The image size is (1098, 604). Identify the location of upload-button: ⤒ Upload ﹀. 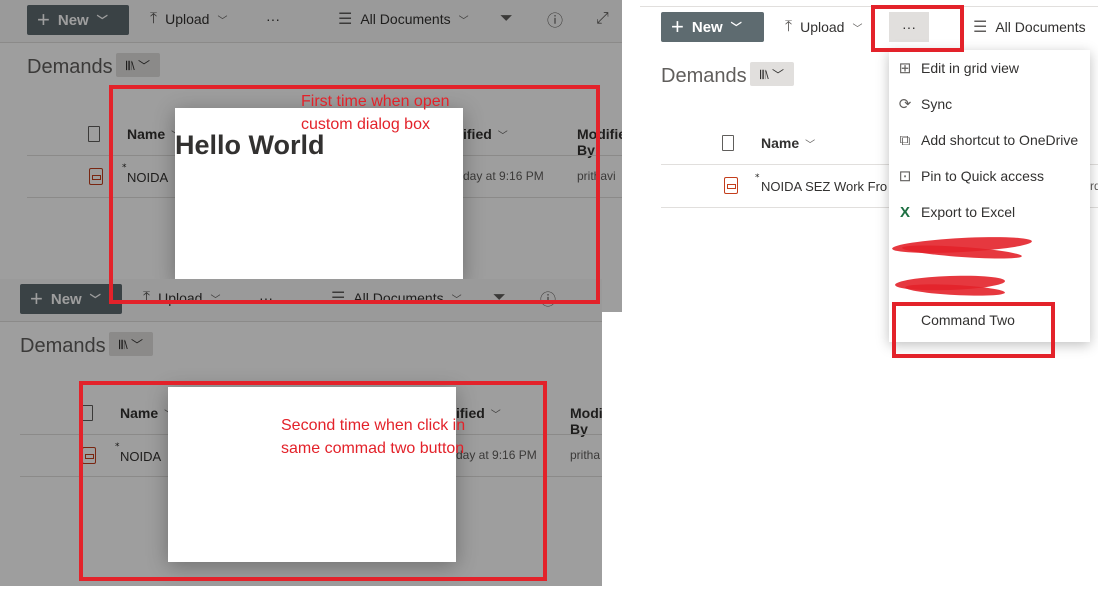
(823, 27).